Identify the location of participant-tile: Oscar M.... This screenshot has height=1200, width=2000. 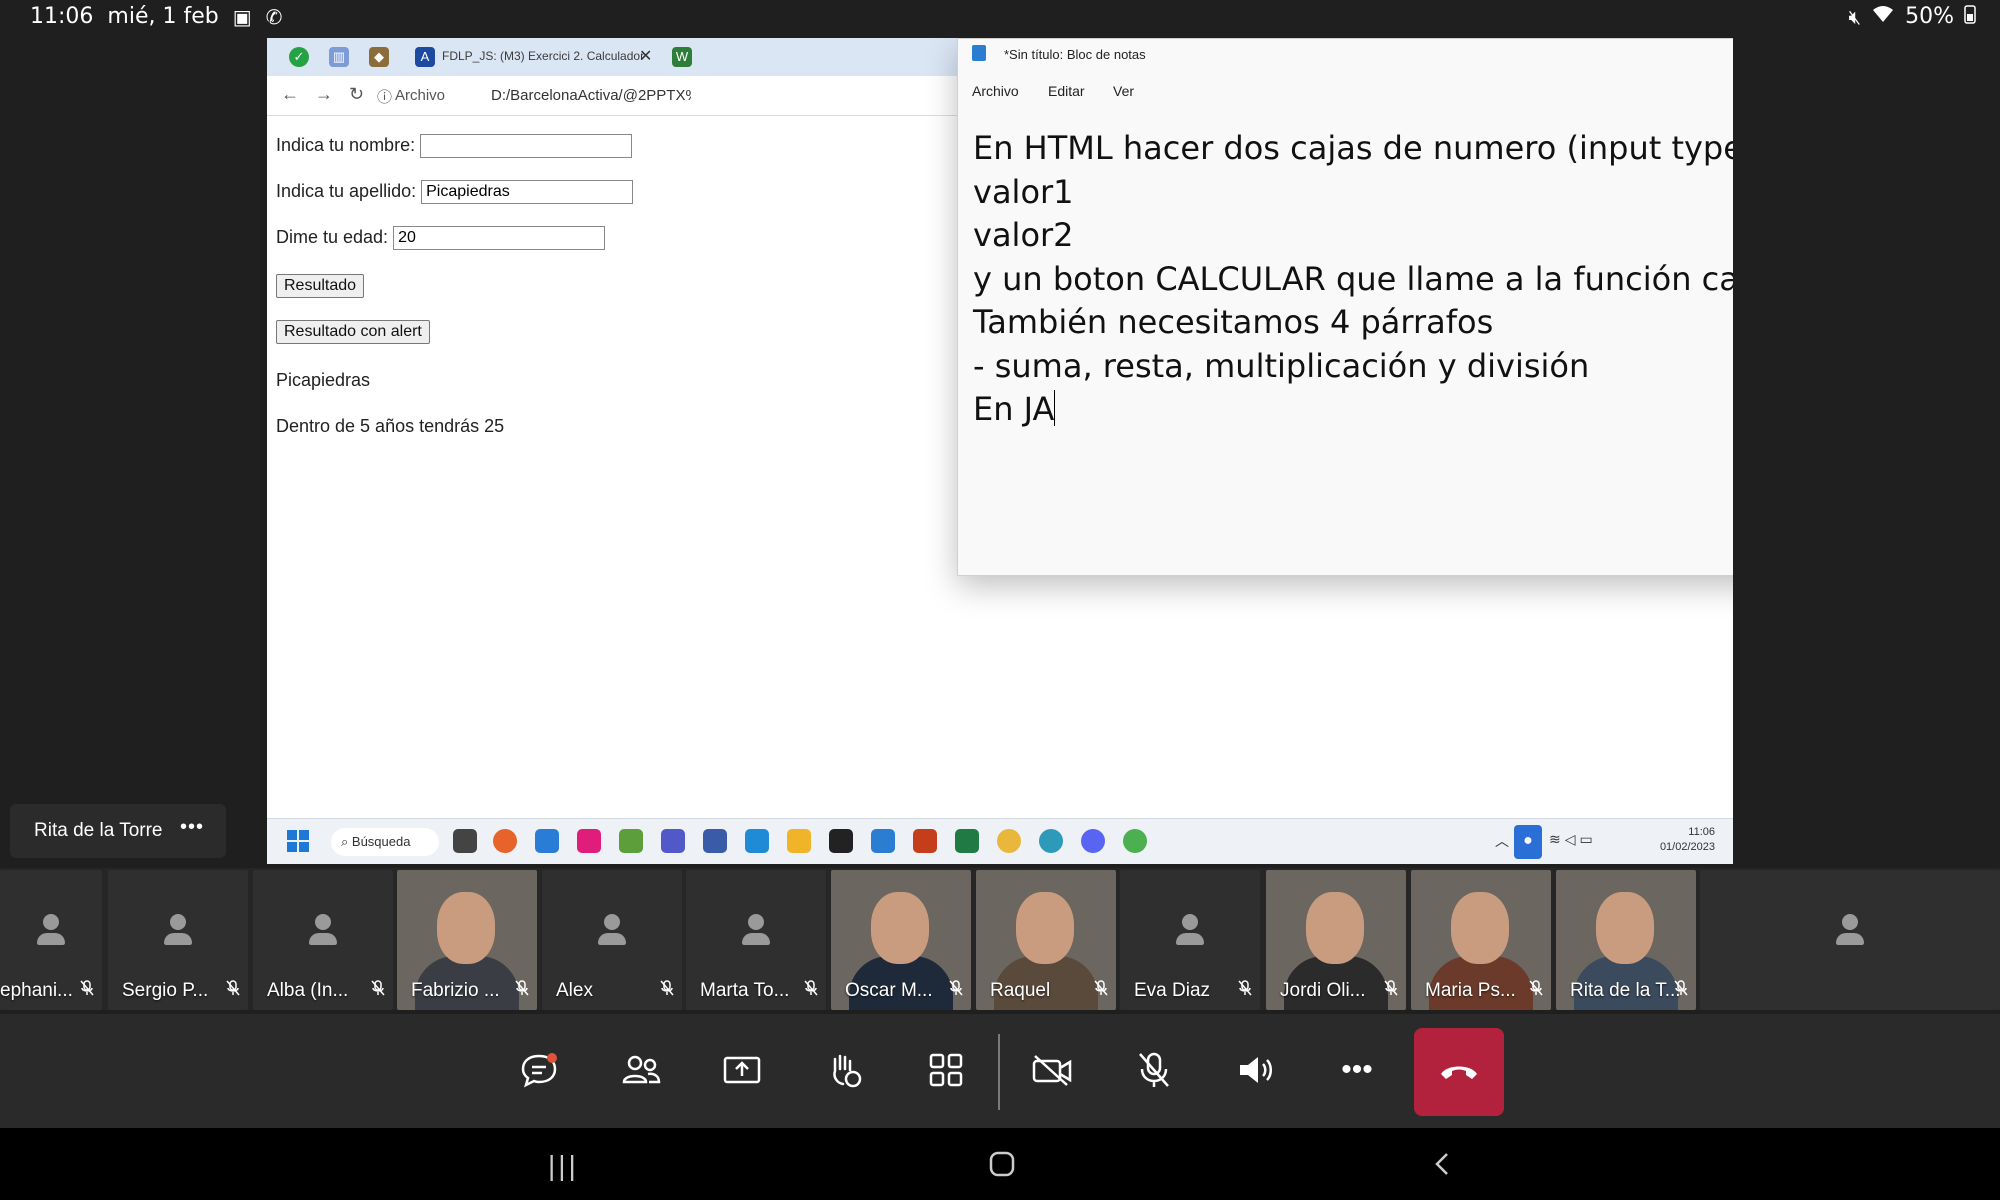
(901, 940).